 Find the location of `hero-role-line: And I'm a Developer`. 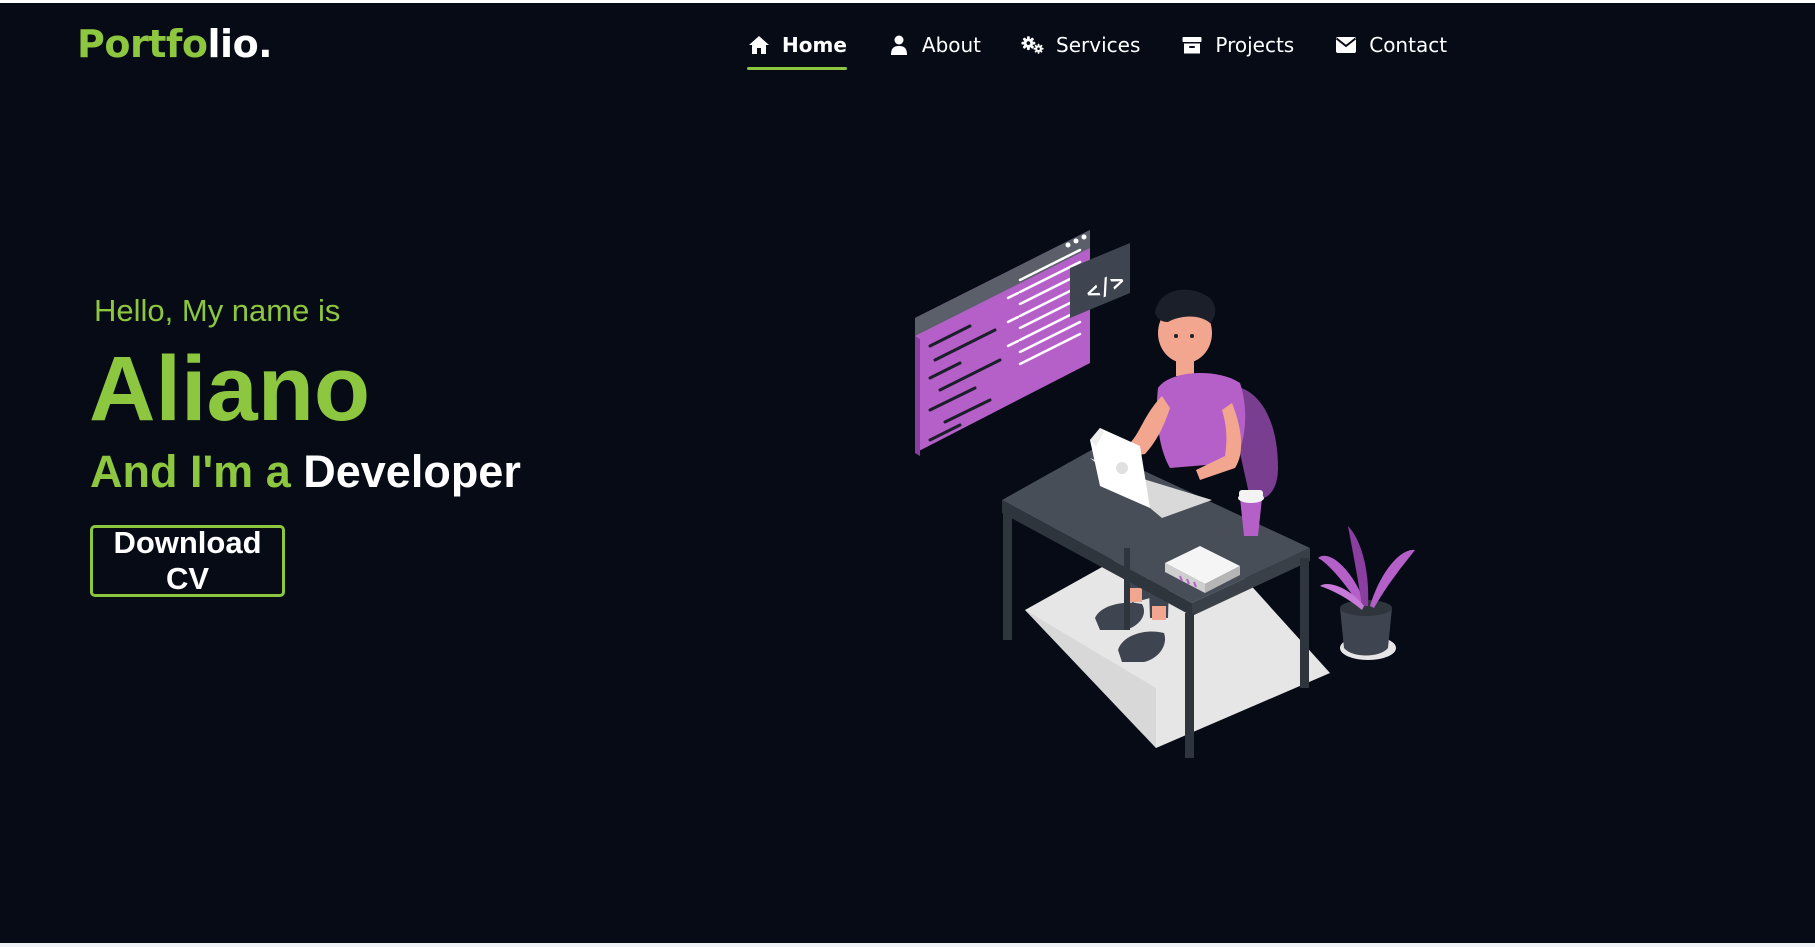

hero-role-line: And I'm a Developer is located at coordinates (305, 471).